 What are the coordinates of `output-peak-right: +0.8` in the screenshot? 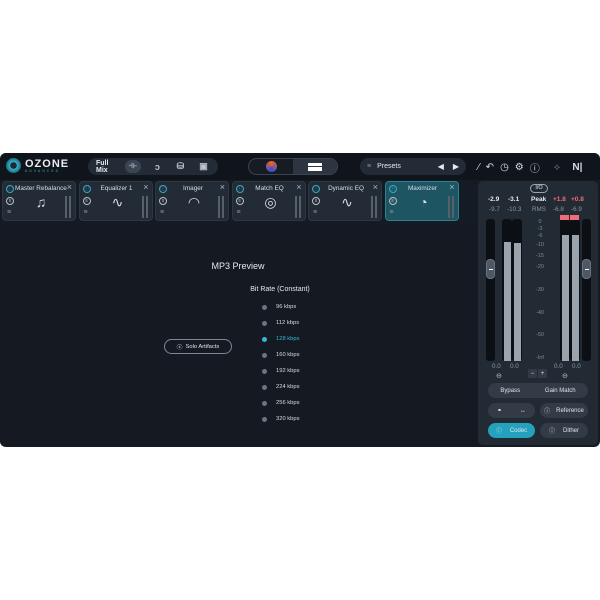 It's located at (577, 199).